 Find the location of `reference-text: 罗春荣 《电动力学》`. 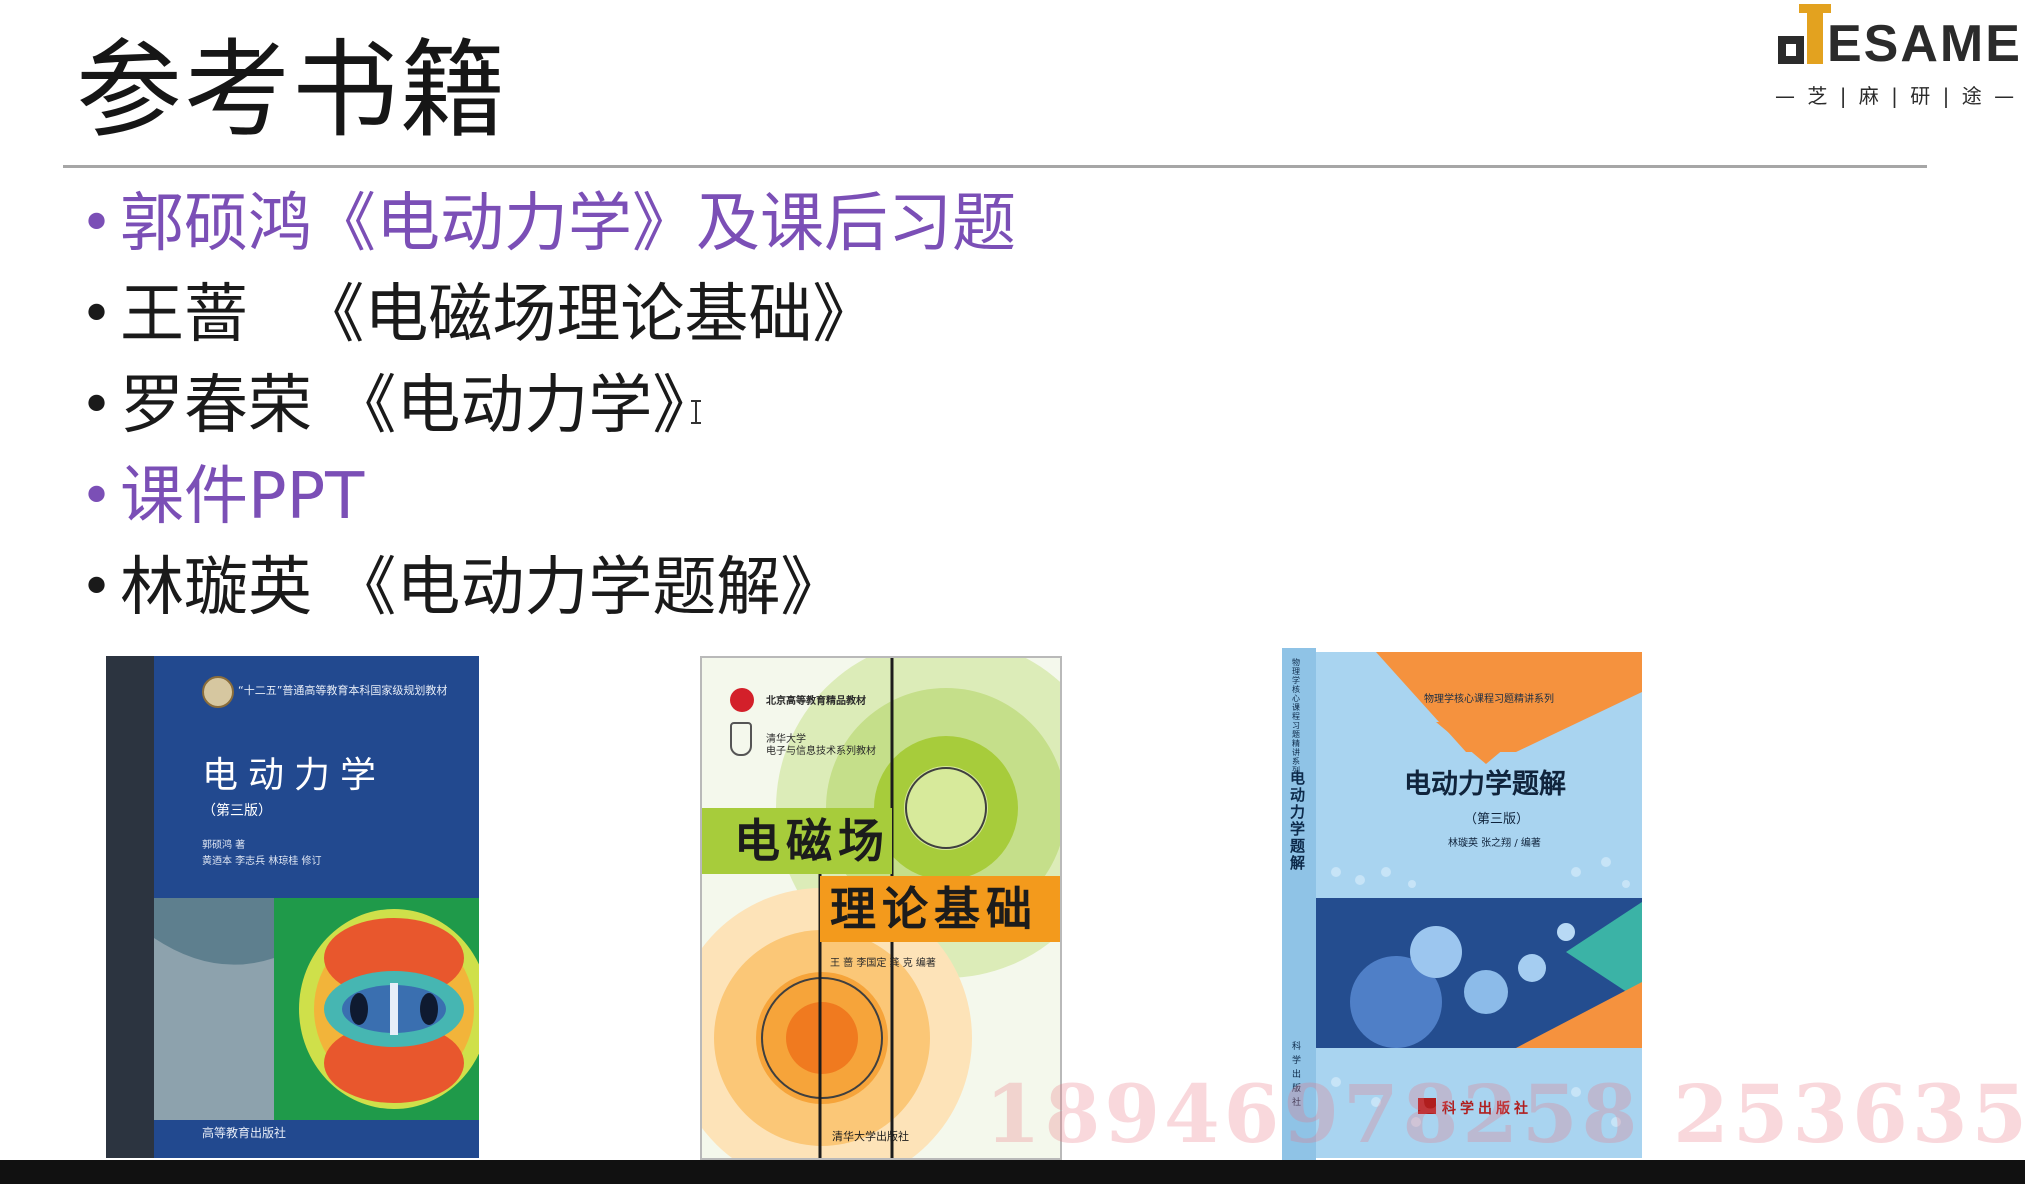

reference-text: 罗春荣 《电动力学》 is located at coordinates (418, 406).